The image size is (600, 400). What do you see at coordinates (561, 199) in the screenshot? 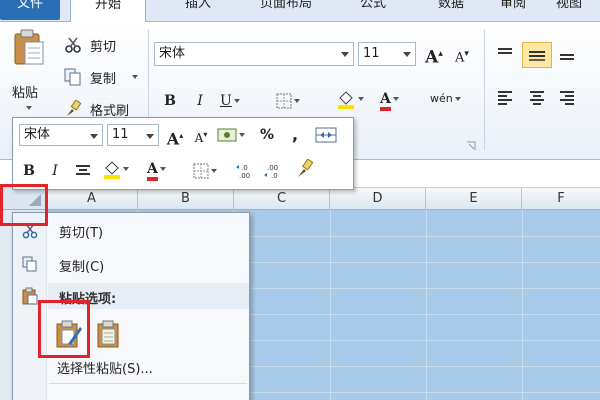
I see `column-header-f: F` at bounding box center [561, 199].